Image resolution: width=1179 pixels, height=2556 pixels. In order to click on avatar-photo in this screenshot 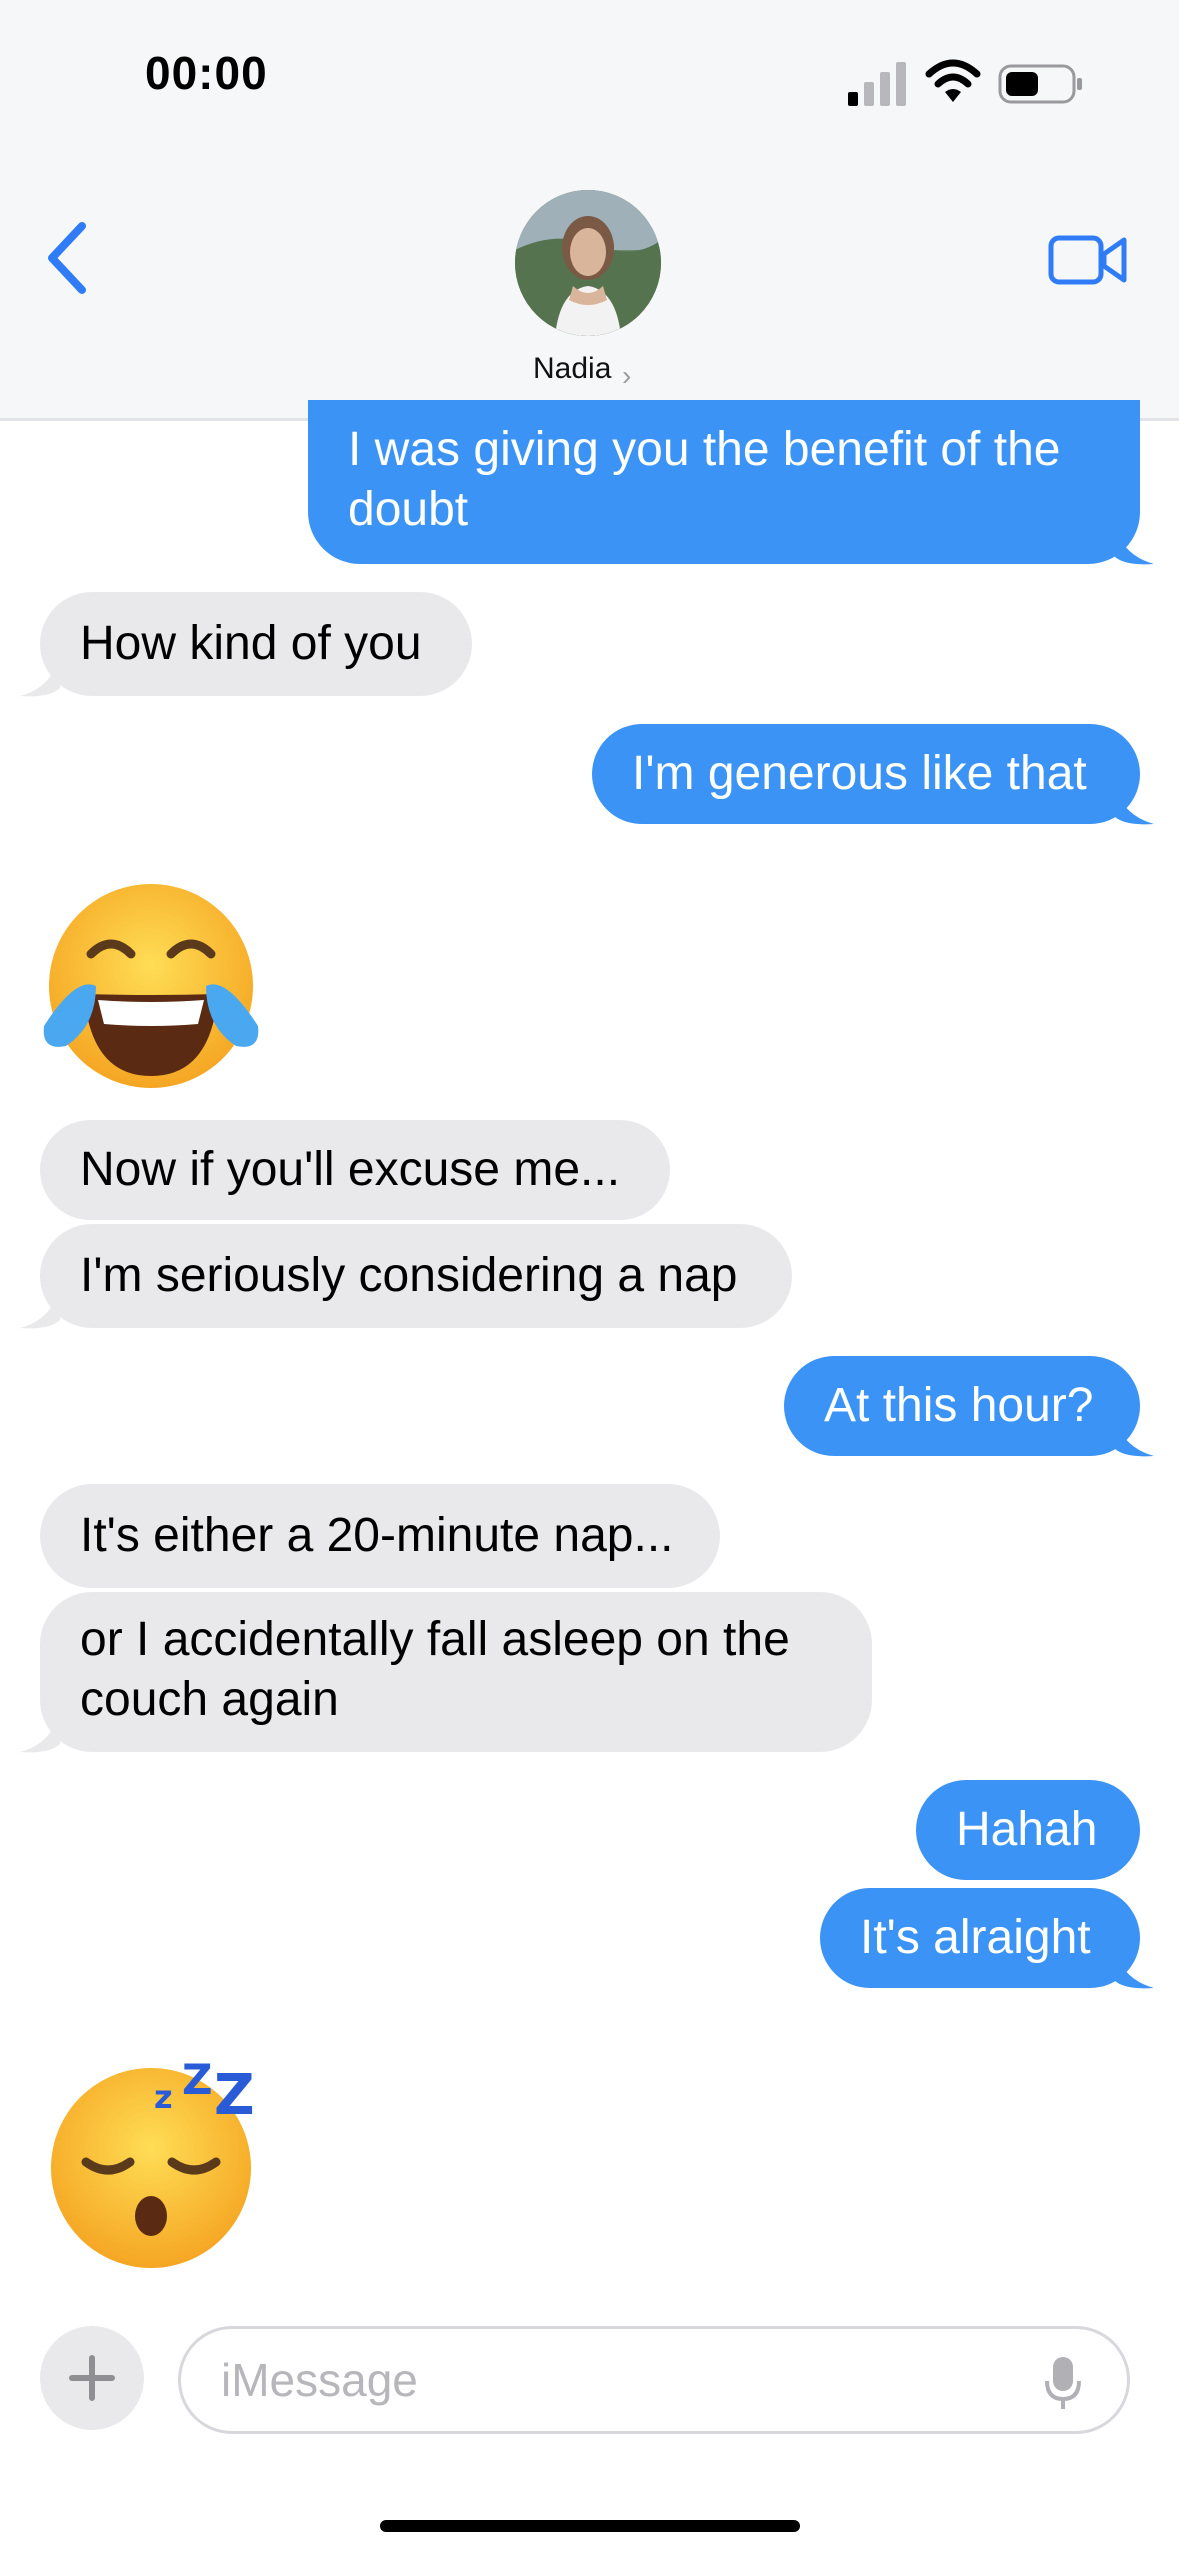, I will do `click(588, 263)`.